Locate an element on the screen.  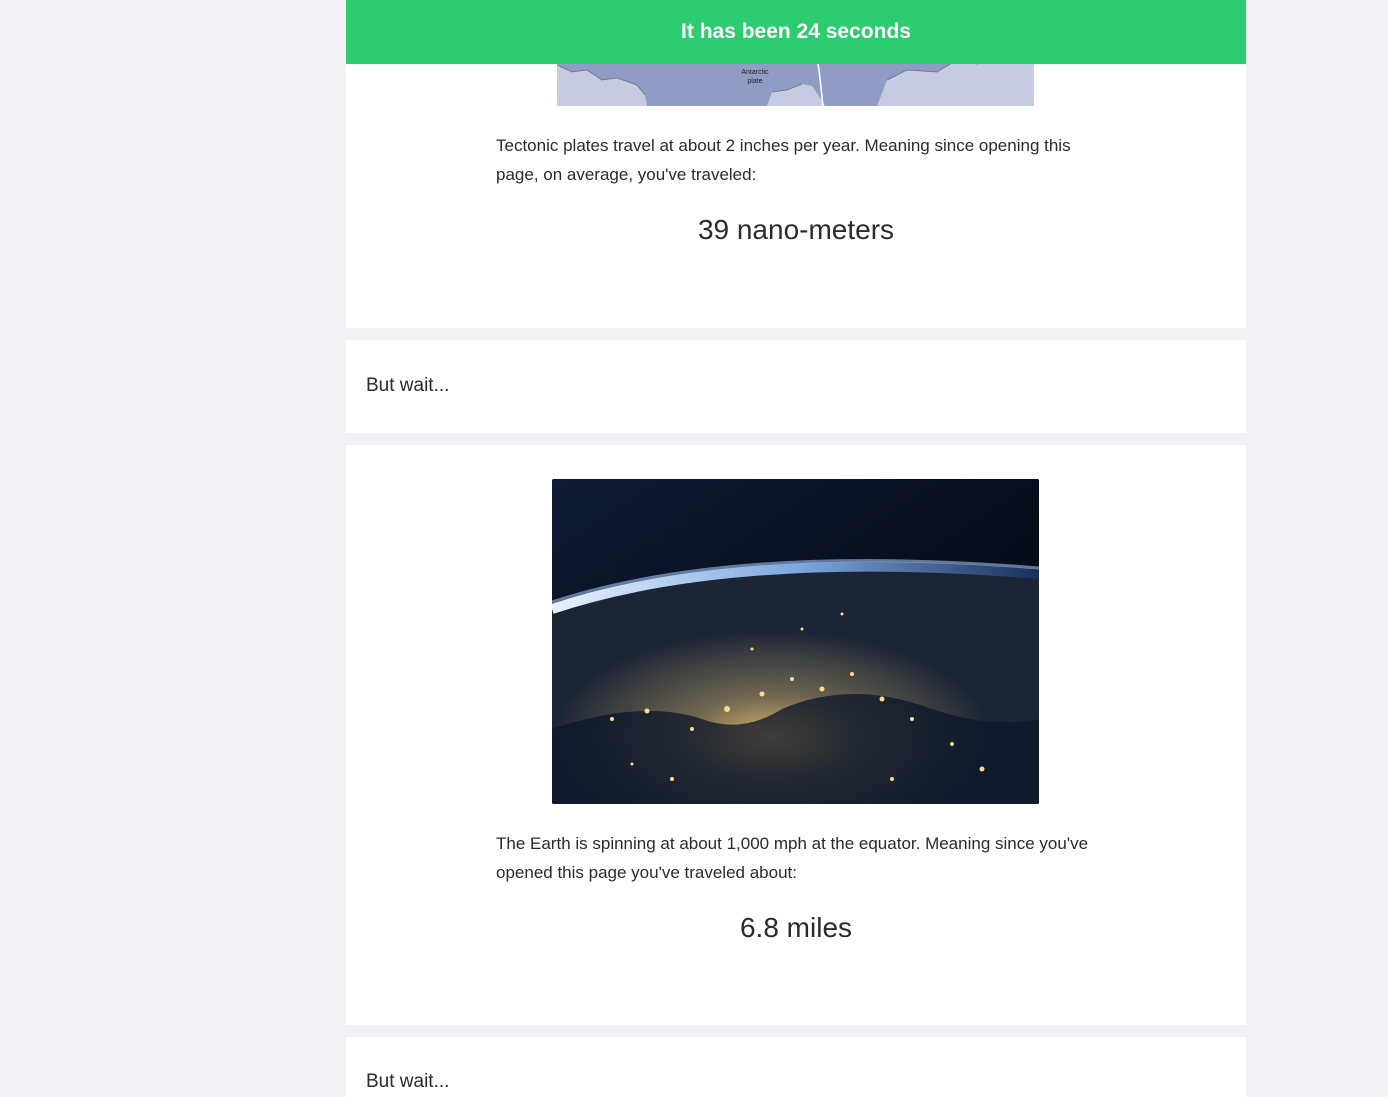
earth-night-photo-icon is located at coordinates (795, 641).